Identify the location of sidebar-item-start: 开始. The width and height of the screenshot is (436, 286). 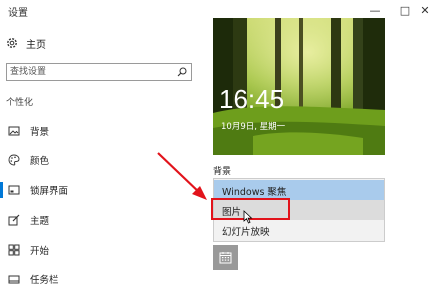
(100, 250).